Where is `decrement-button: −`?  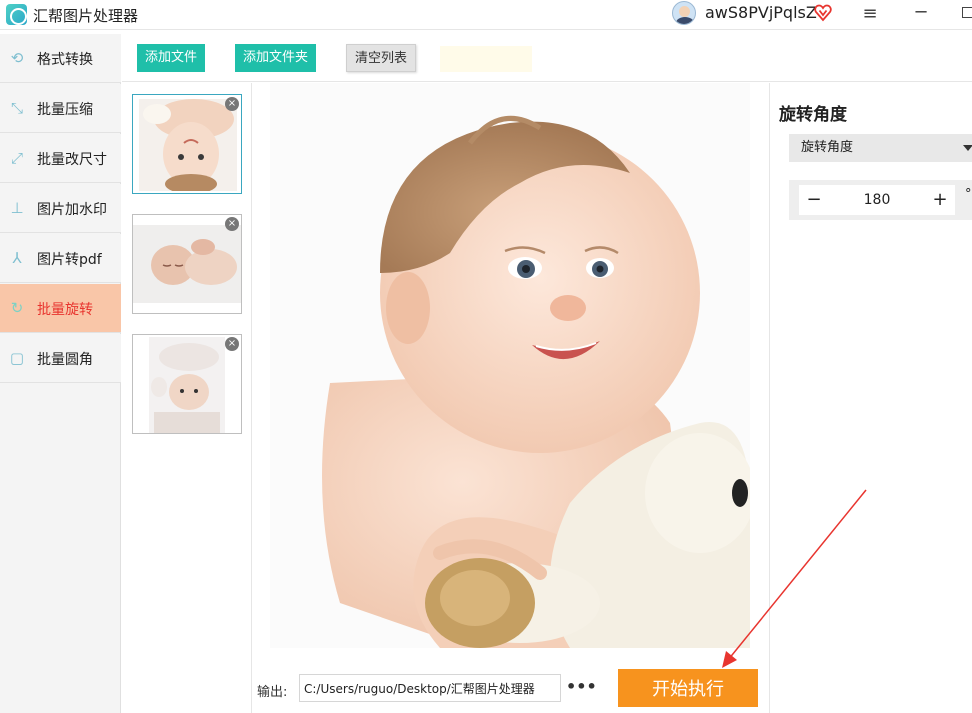
decrement-button: − is located at coordinates (814, 200).